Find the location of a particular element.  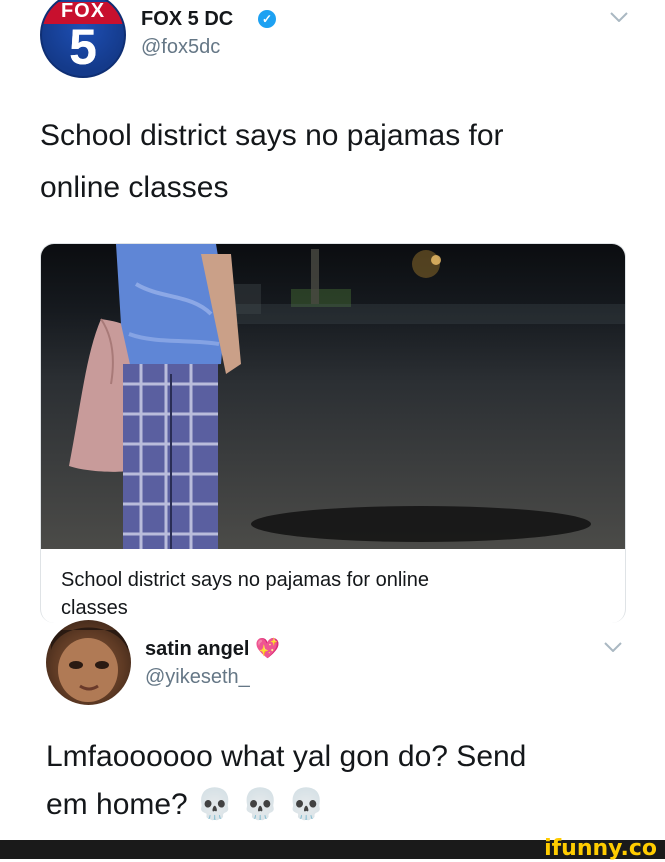

avatar-photo is located at coordinates (89, 664).